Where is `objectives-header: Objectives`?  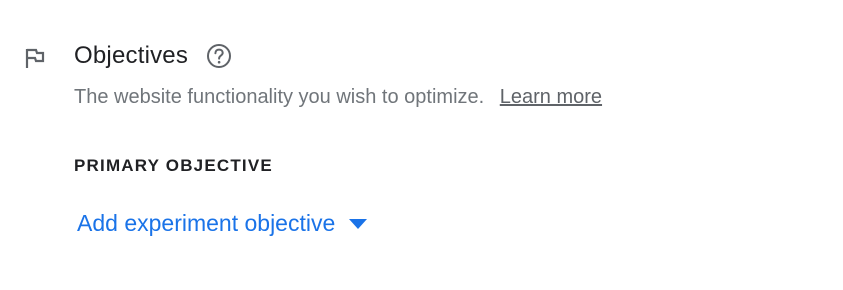 objectives-header: Objectives is located at coordinates (153, 56).